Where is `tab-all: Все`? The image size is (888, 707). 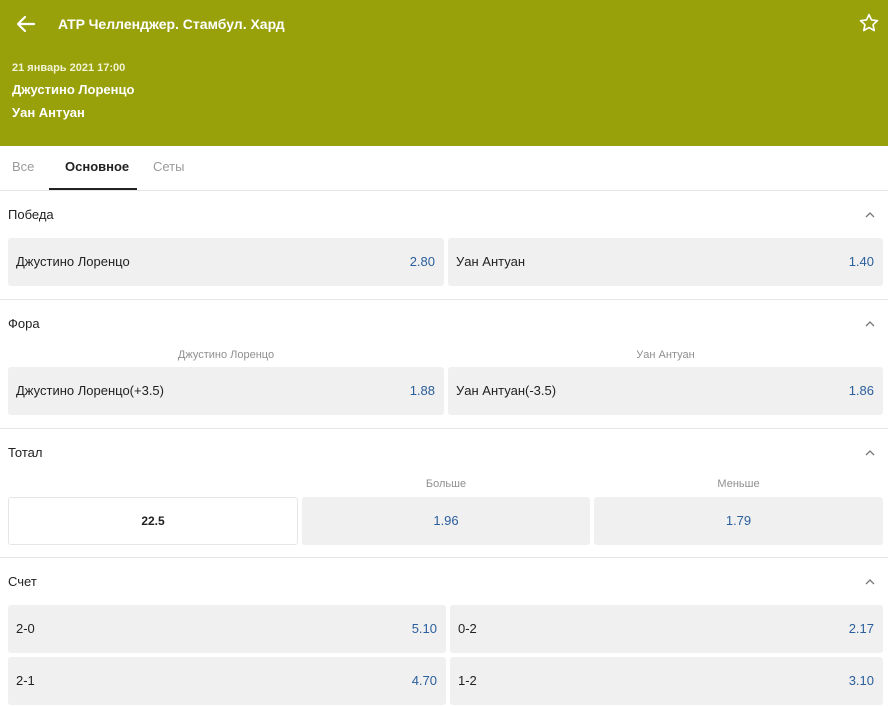 tab-all: Все is located at coordinates (23, 168).